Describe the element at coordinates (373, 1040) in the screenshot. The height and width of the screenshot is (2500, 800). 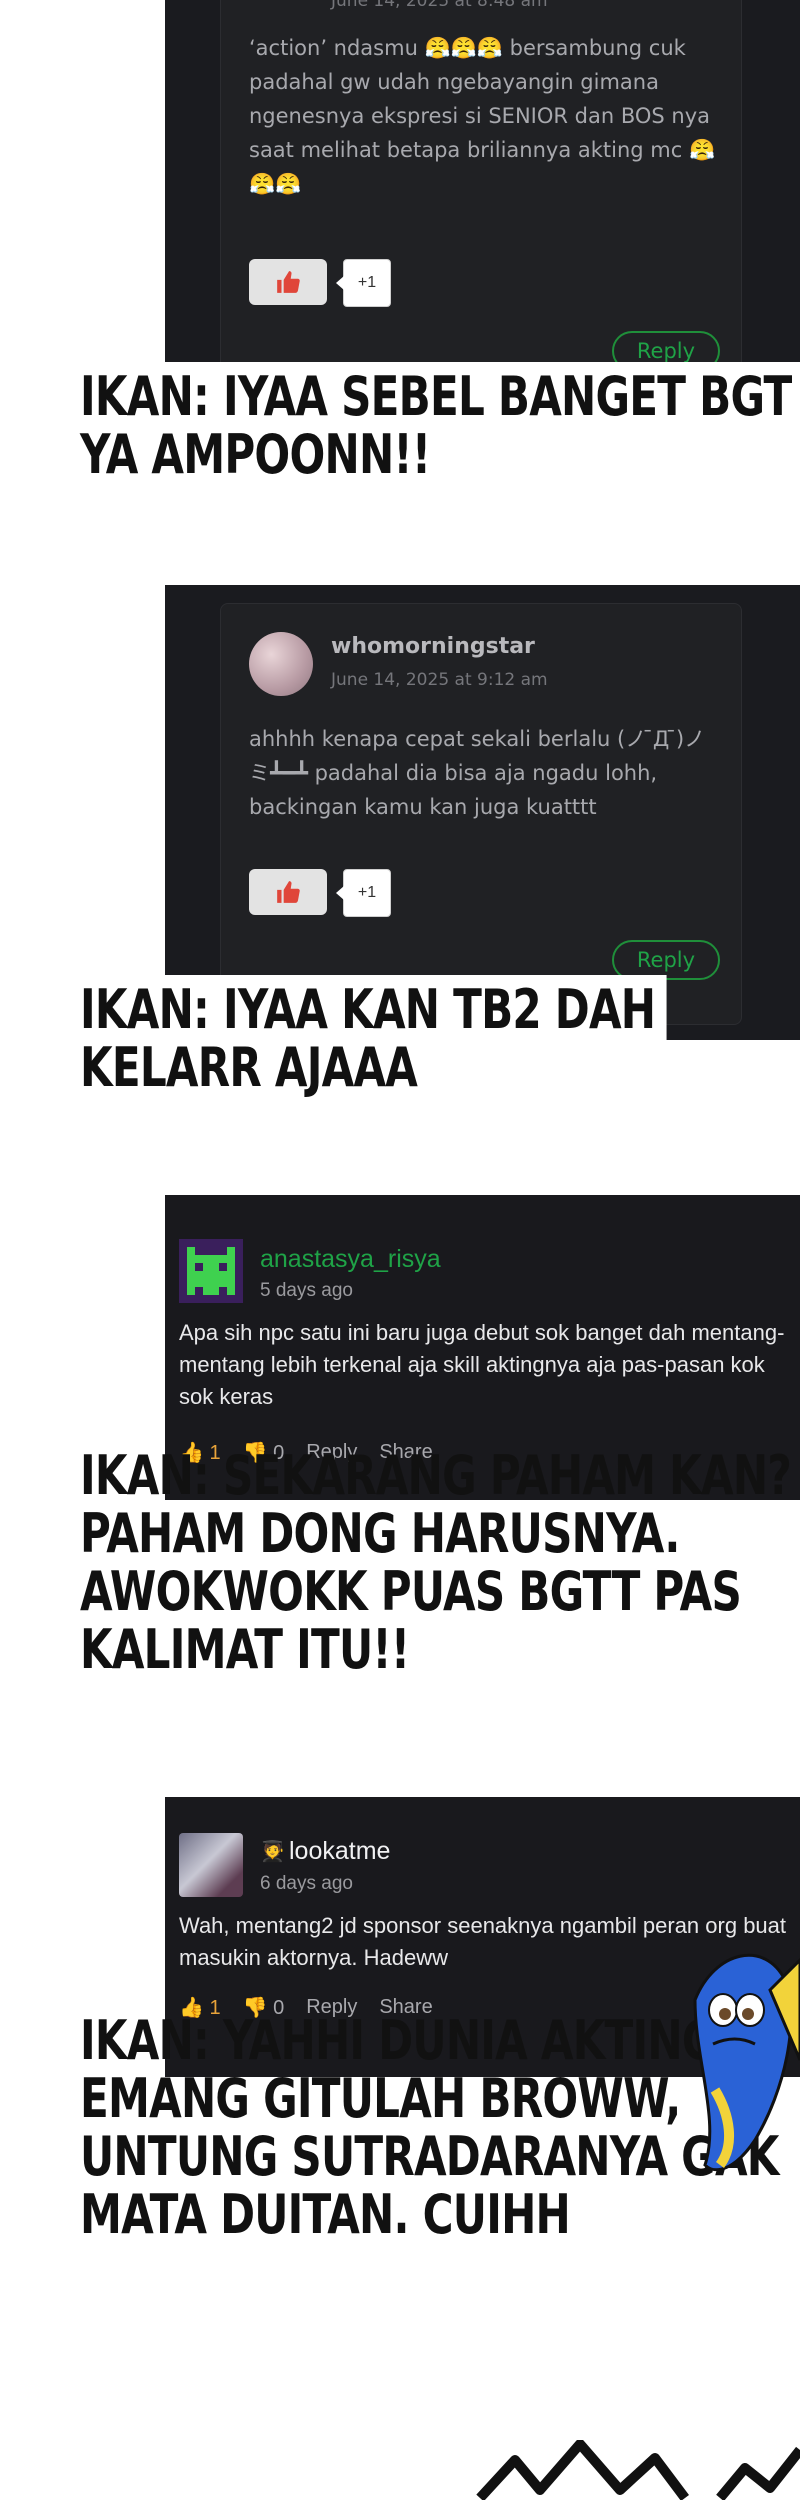
I see `caption-2: IKAN: IYAA KAN TB2 DAH KELARR AJAAA` at that location.